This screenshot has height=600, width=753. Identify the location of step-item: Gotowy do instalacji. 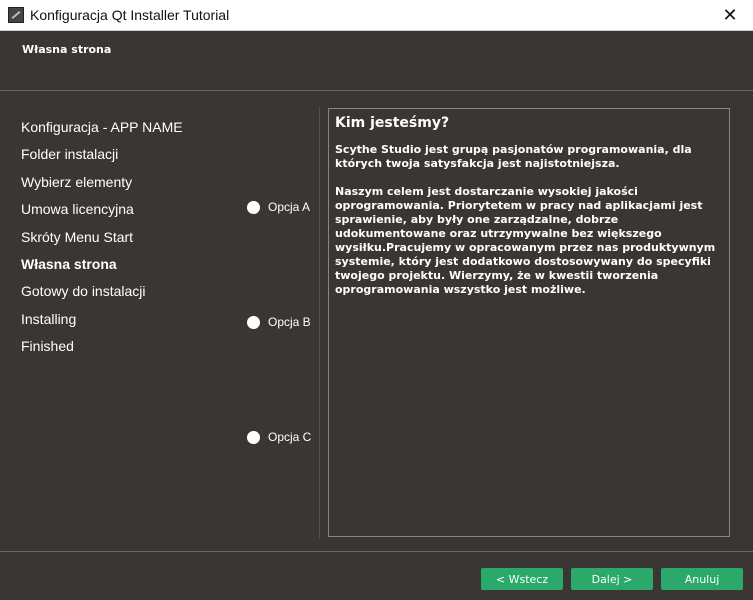
(83, 291).